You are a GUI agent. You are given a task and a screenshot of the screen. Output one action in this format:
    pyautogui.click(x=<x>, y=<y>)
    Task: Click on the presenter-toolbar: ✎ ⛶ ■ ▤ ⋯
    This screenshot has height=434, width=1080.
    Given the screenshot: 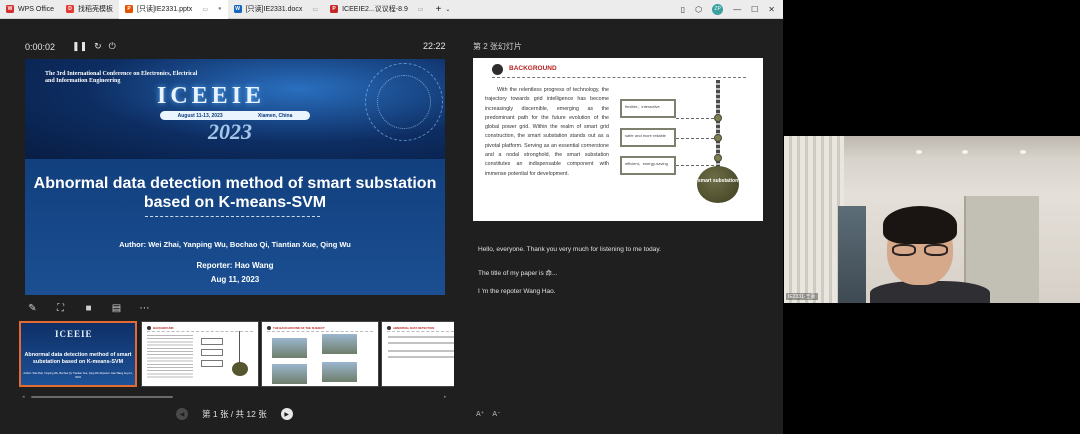 What is the action you would take?
    pyautogui.click(x=88, y=308)
    